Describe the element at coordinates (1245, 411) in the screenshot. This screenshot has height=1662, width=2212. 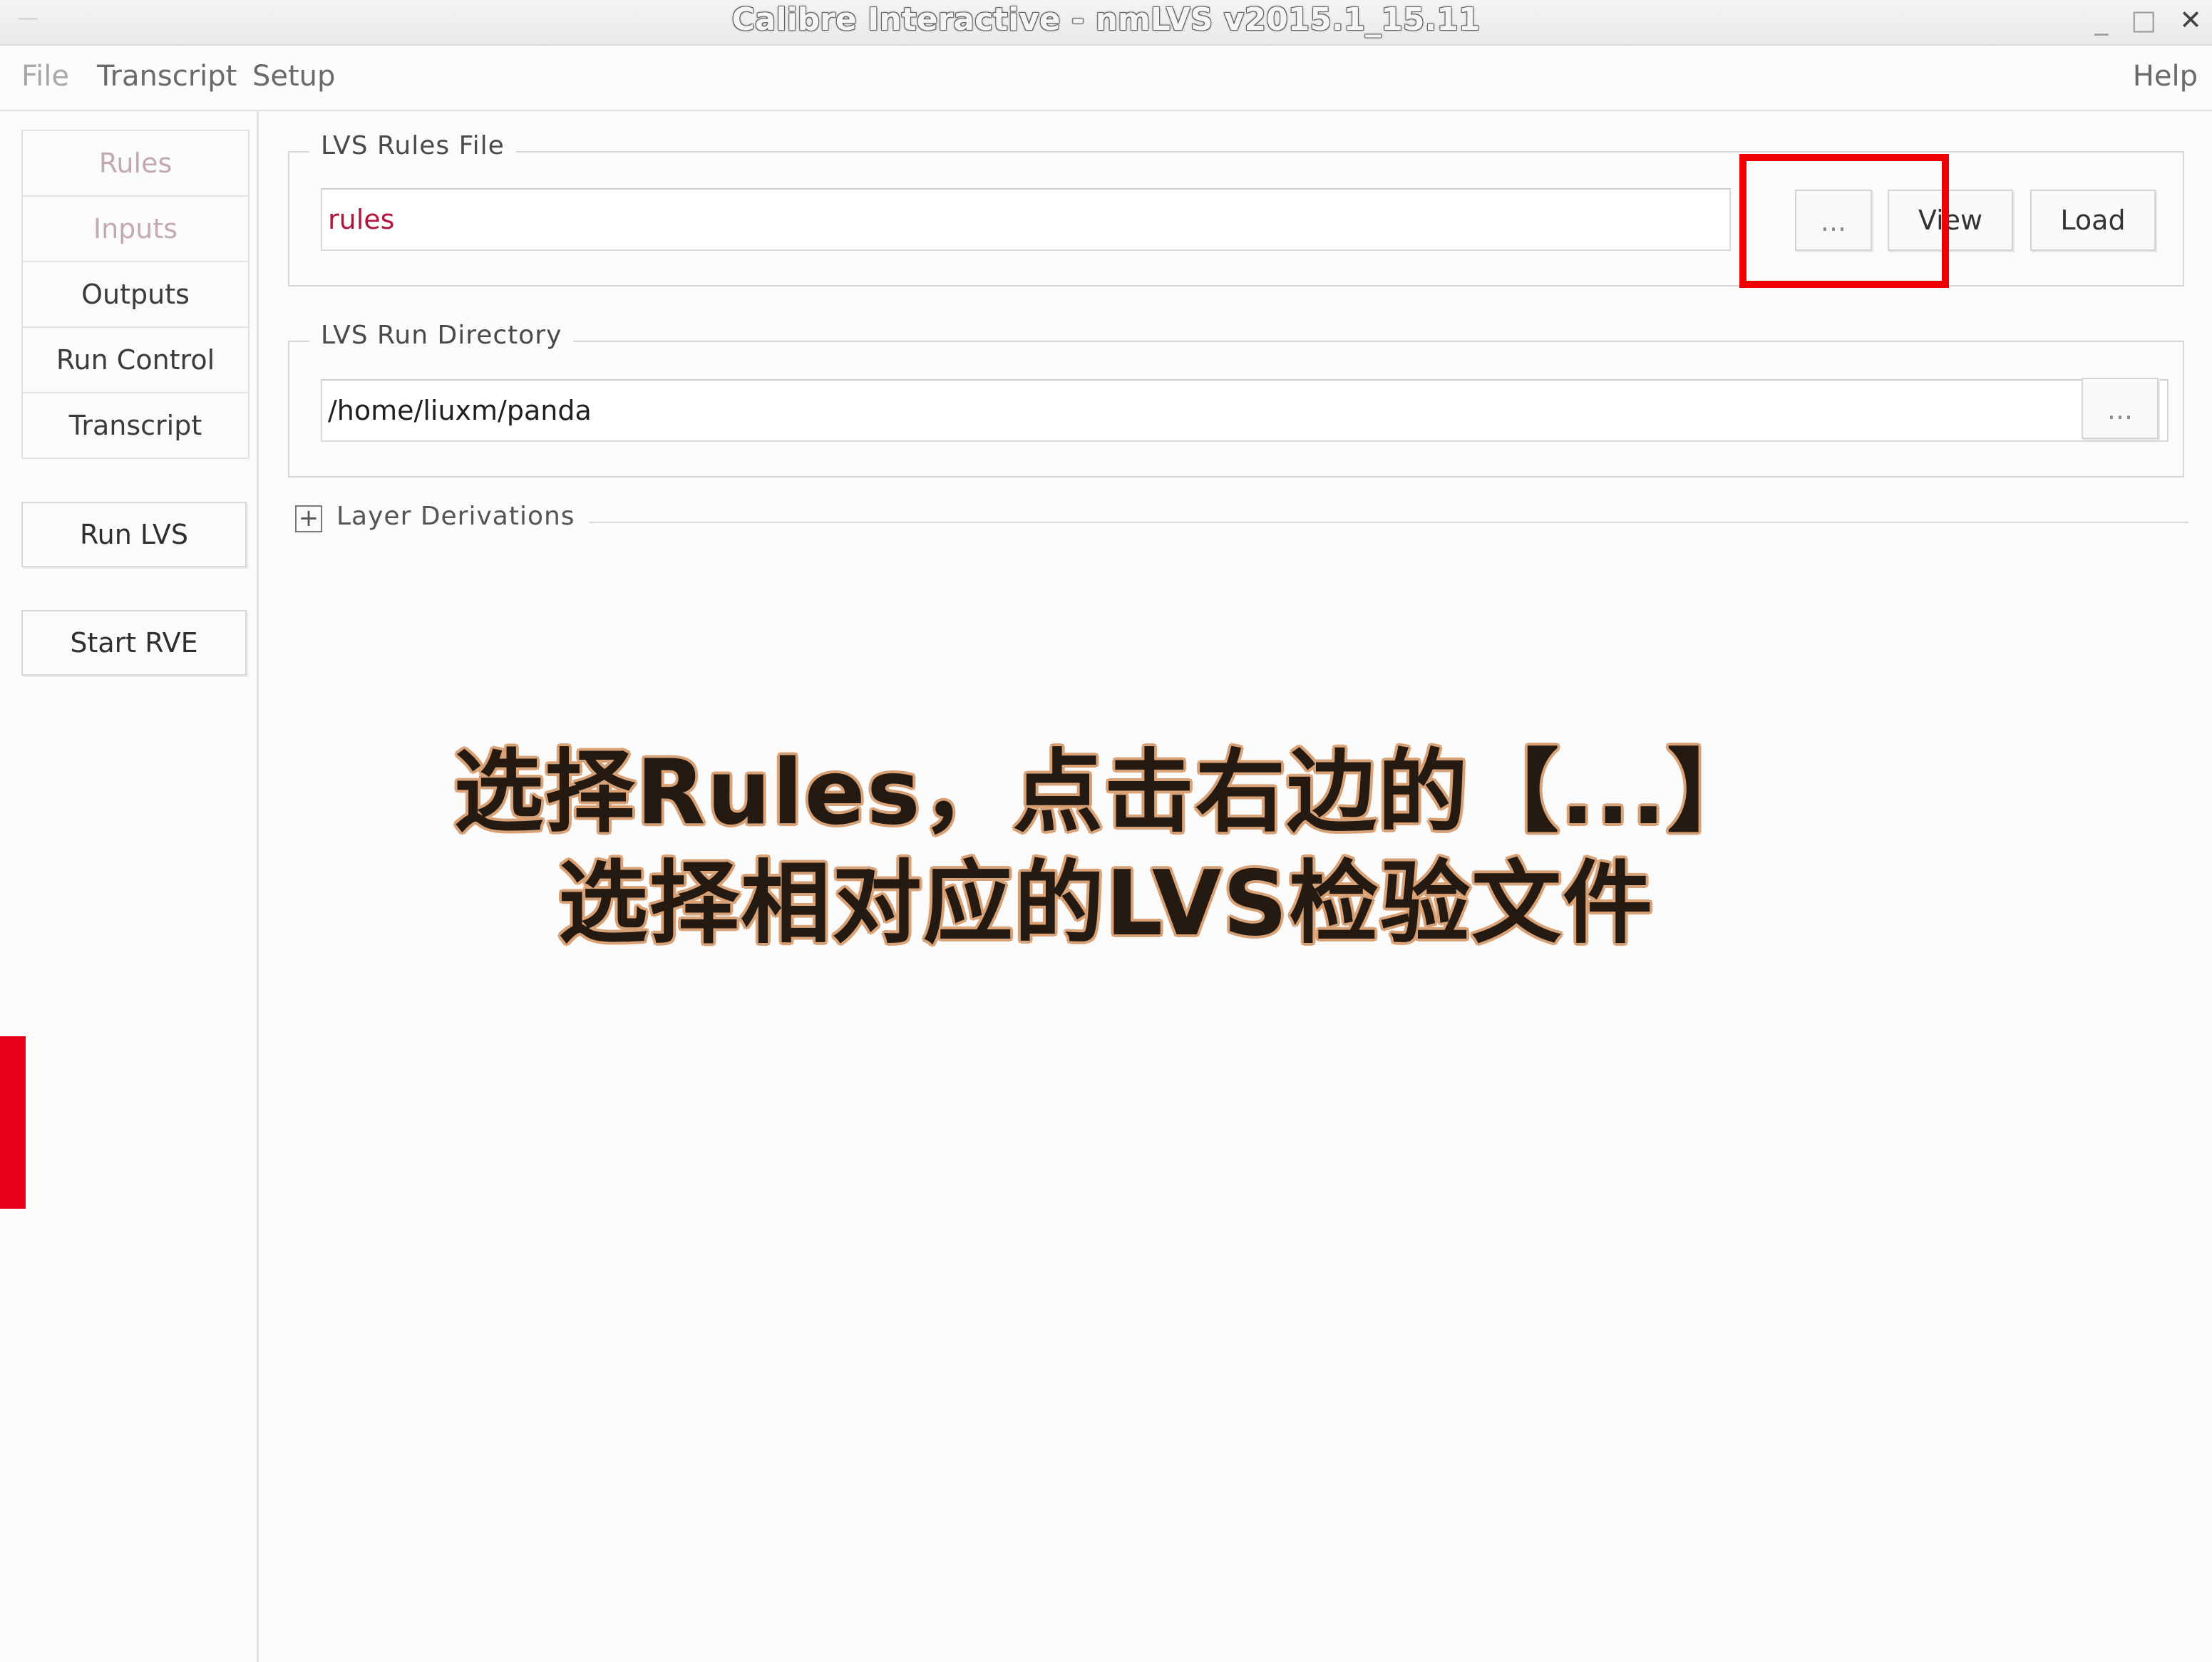
I see `run-directory-input: /home/liuxm/panda` at that location.